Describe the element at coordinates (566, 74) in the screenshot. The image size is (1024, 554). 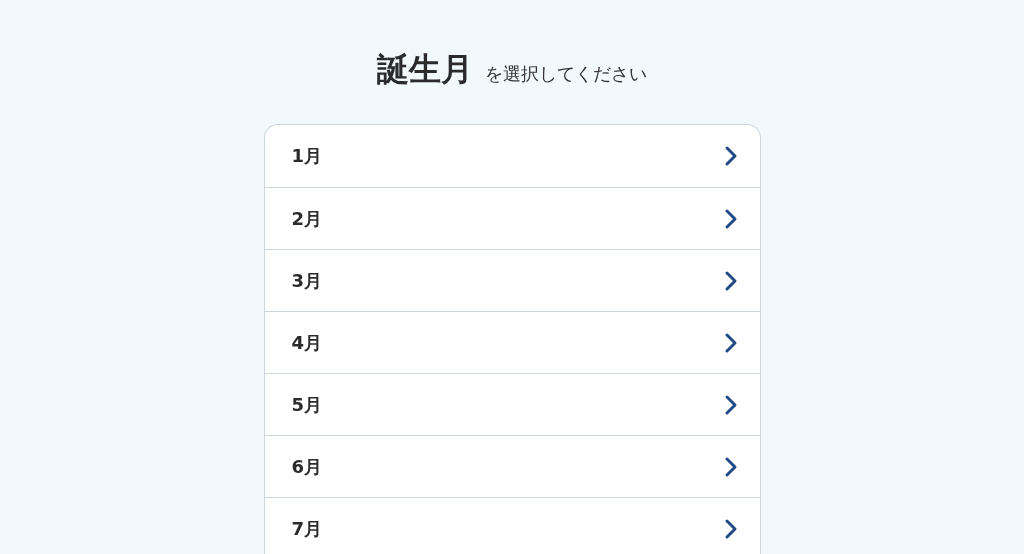
I see `page-subtitle: を選択してください` at that location.